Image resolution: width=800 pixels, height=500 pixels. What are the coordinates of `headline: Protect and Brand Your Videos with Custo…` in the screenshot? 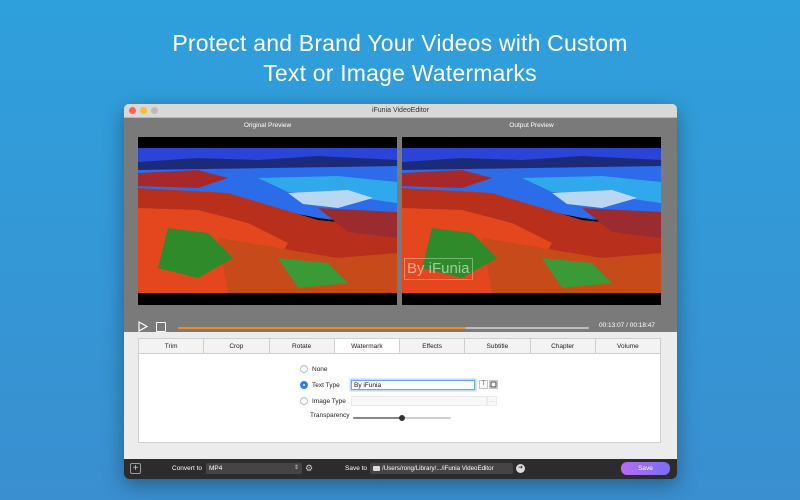 It's located at (400, 58).